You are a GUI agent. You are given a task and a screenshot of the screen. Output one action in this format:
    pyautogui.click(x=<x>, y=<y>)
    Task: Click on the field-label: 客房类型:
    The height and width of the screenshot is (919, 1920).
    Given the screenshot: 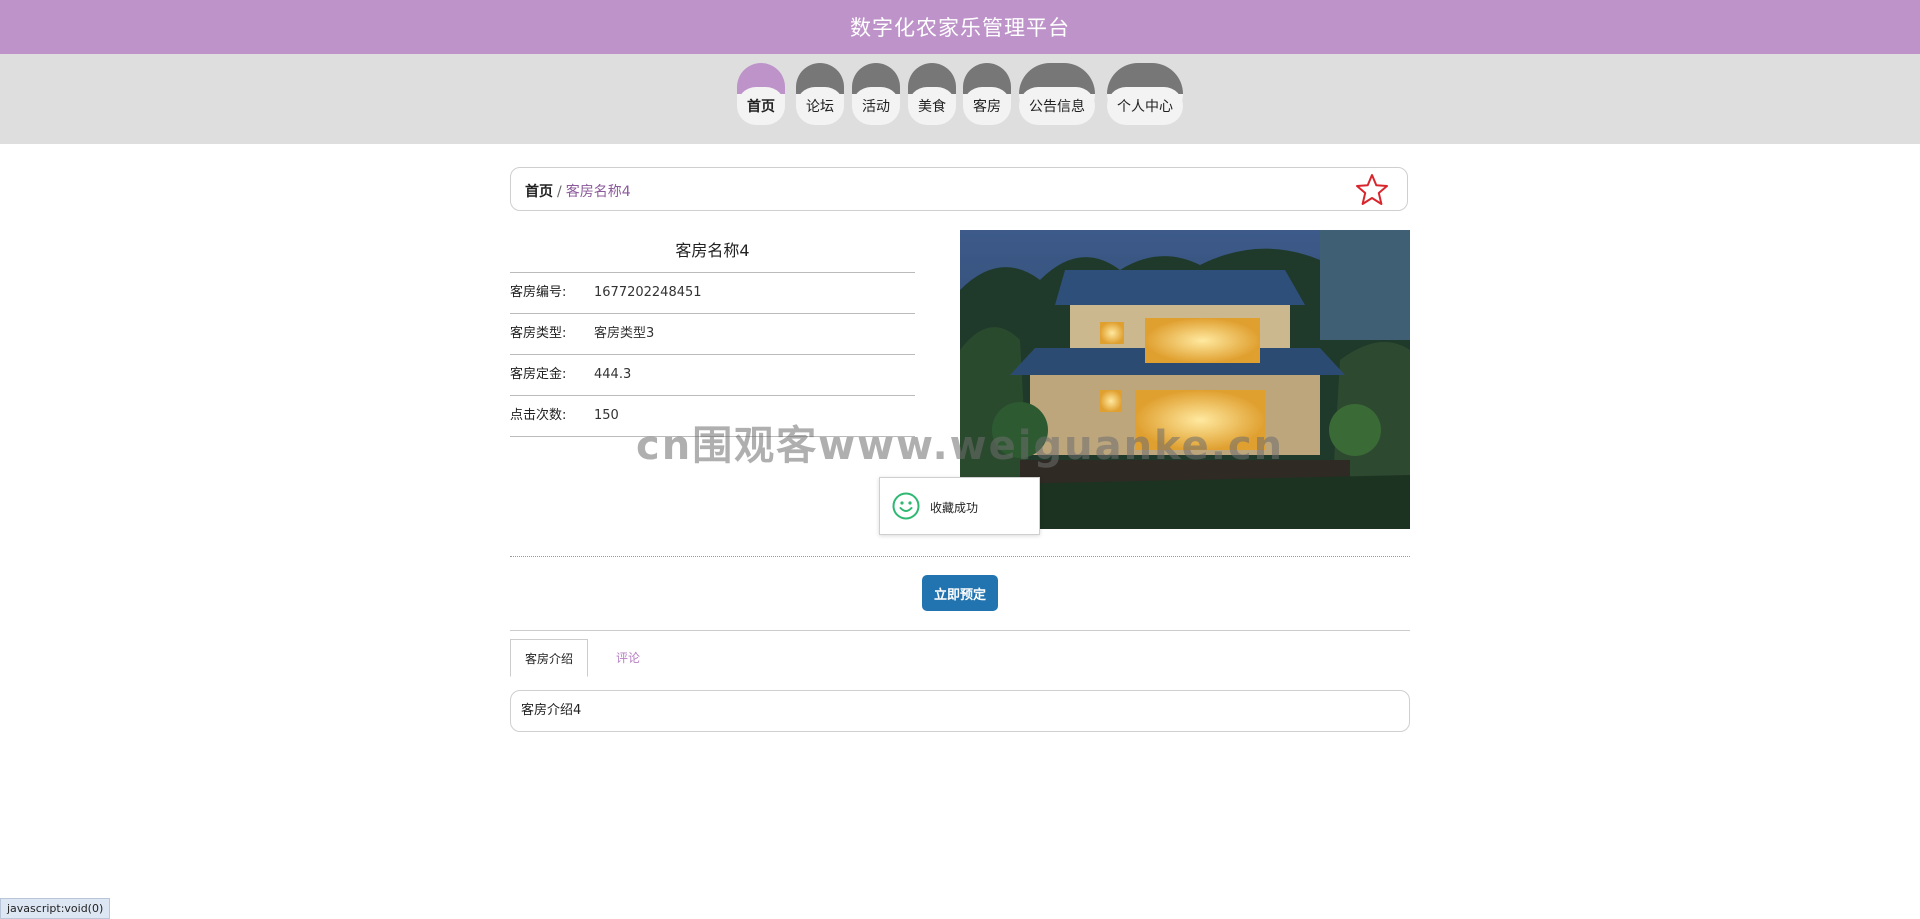 What is the action you would take?
    pyautogui.click(x=538, y=333)
    